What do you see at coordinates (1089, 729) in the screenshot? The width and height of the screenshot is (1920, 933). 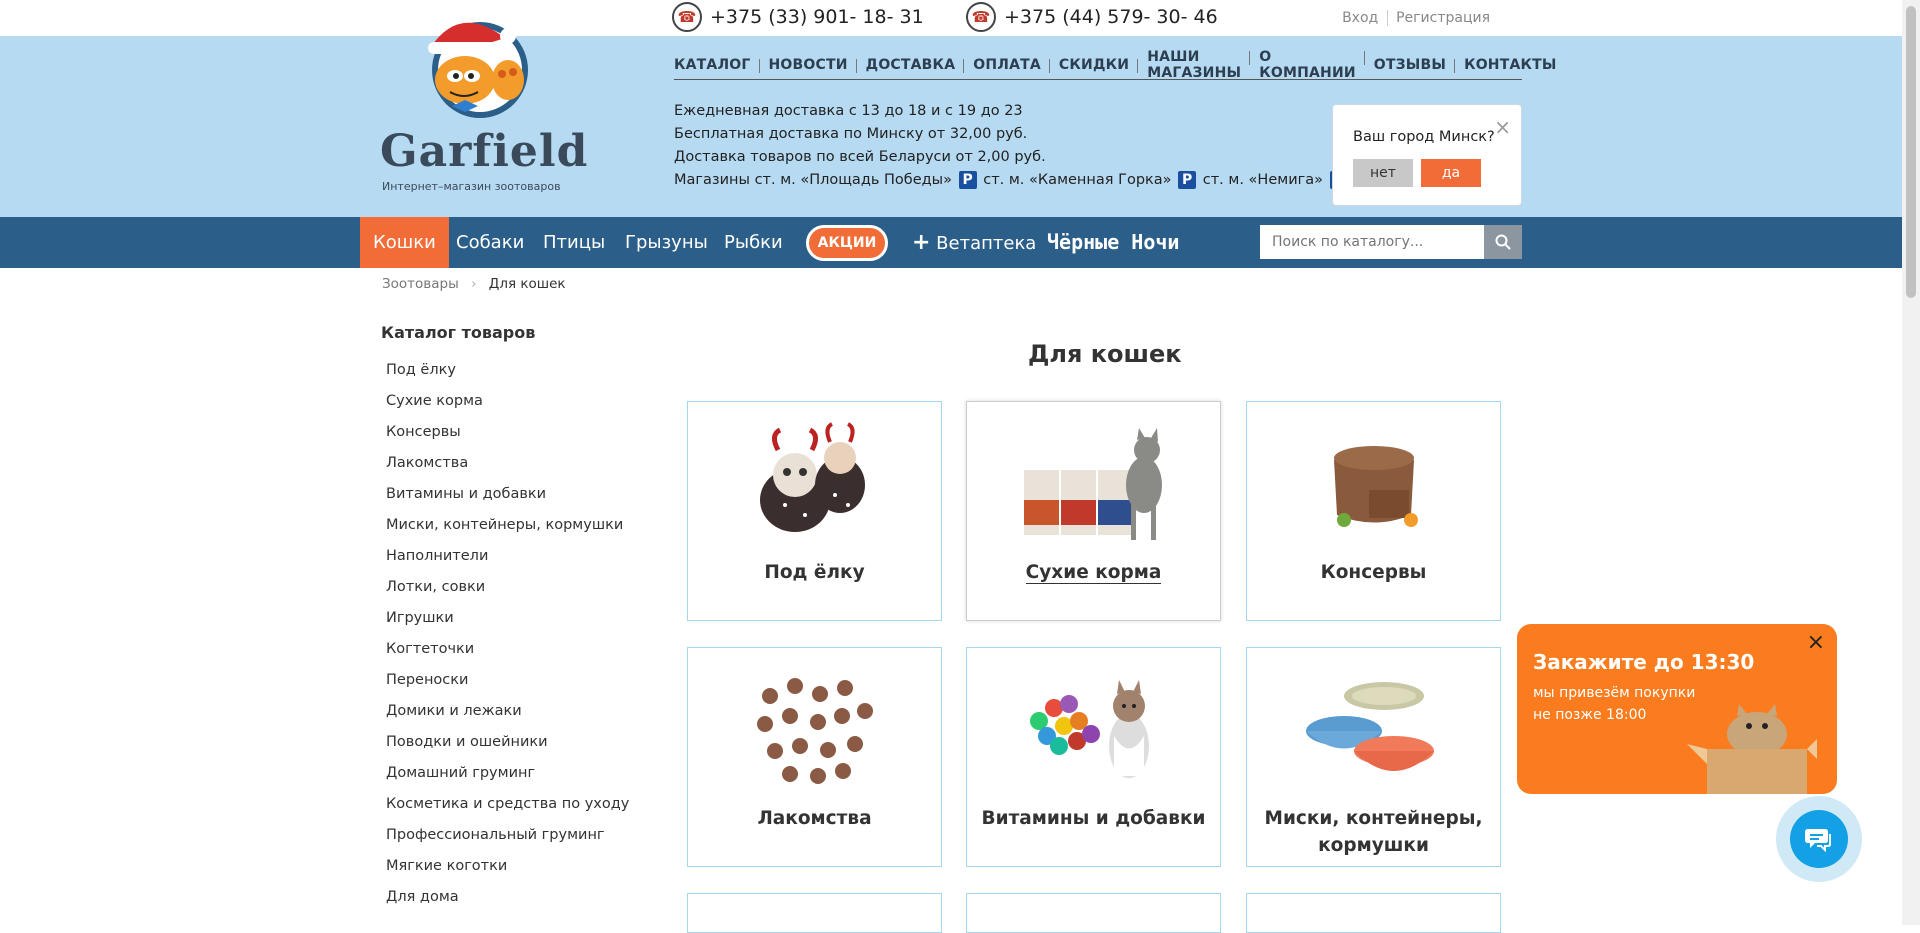 I see `vitamins-image` at bounding box center [1089, 729].